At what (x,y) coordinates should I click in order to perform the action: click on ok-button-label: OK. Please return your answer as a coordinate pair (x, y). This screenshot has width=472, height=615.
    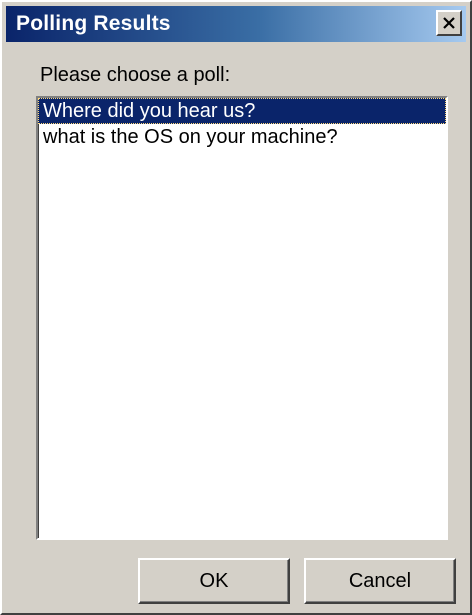
    Looking at the image, I should click on (214, 580).